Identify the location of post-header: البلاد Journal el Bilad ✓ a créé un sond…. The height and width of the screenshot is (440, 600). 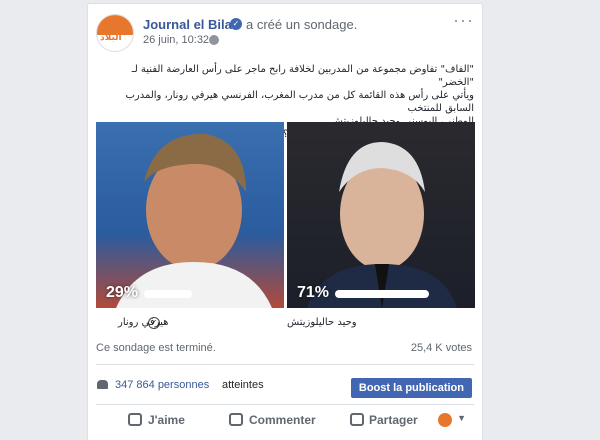
(285, 32).